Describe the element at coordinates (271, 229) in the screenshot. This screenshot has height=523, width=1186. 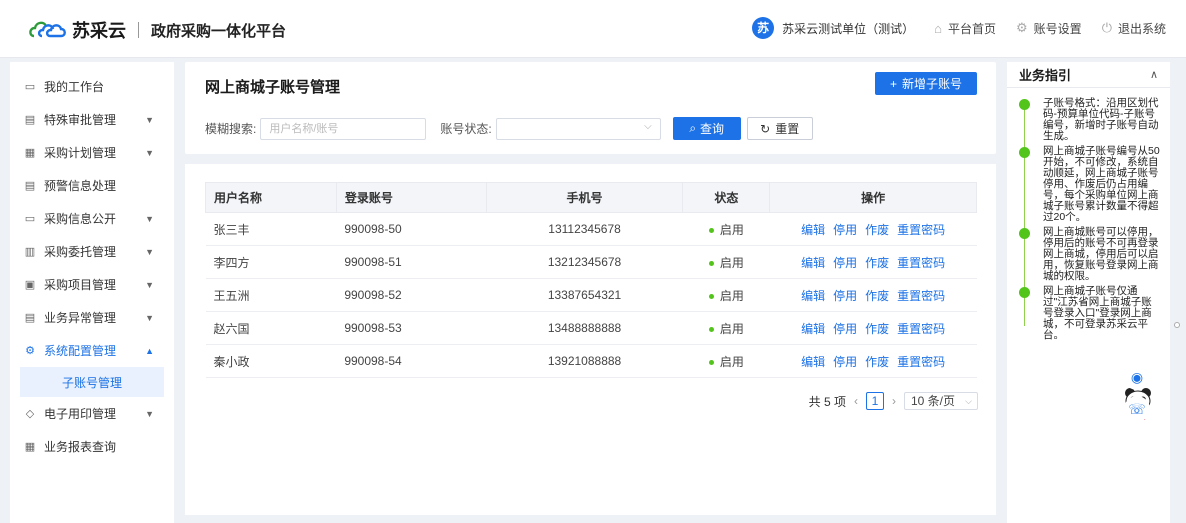
I see `user-name-cell: 张三丰` at that location.